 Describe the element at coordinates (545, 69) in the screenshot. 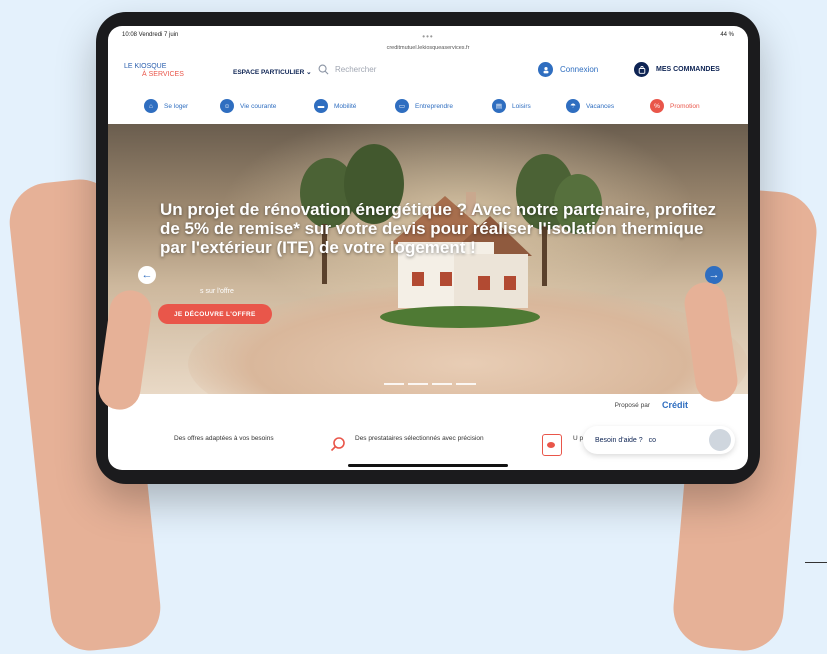

I see `user-icon` at that location.